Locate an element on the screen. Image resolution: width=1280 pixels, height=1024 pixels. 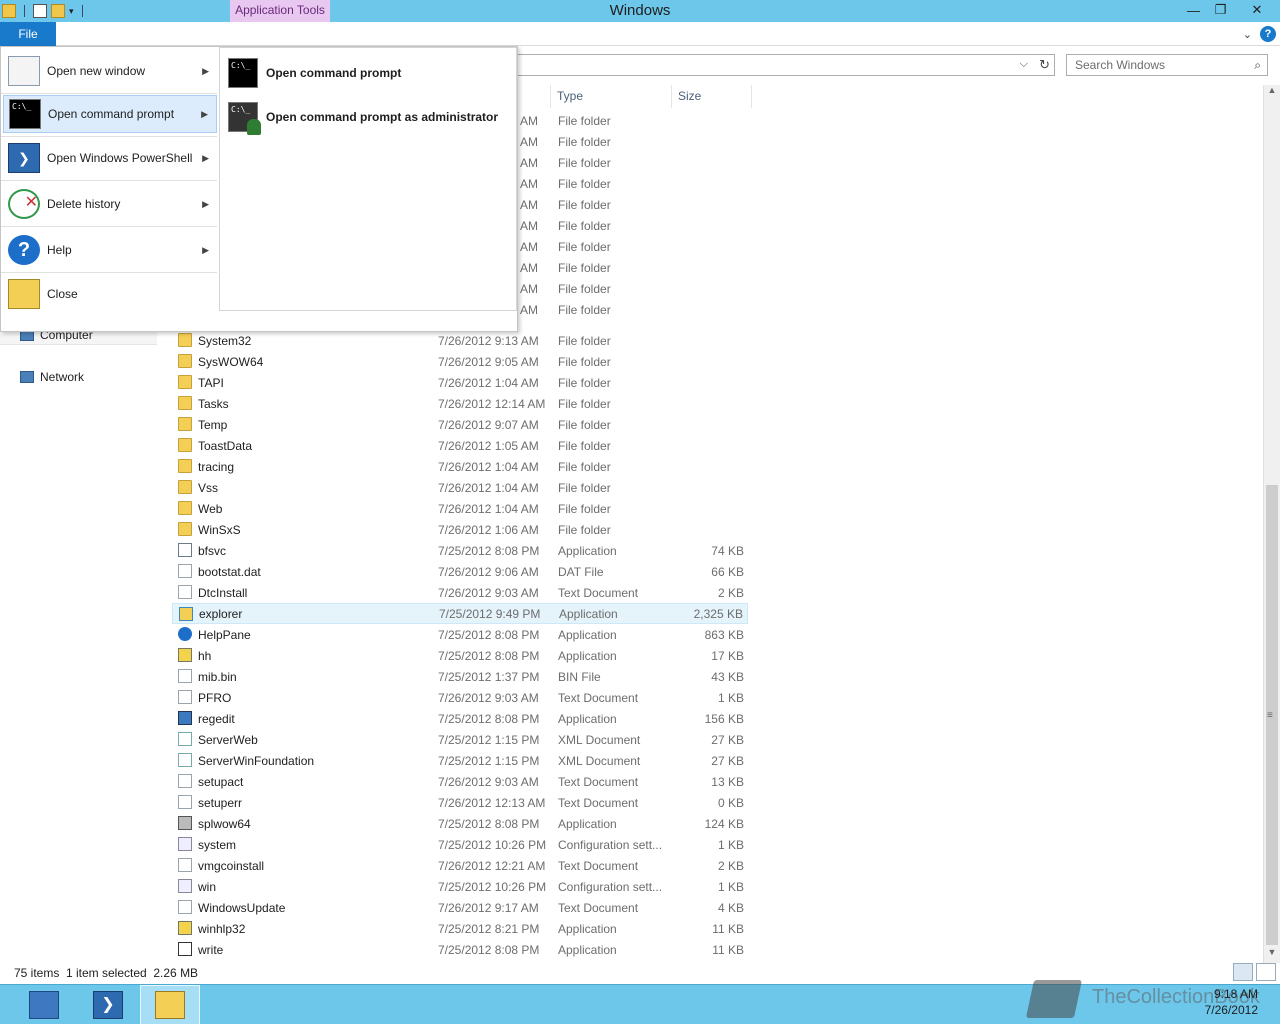
expand-ribbon-chevron-icon: ⌄ is located at coordinates (1247, 34).